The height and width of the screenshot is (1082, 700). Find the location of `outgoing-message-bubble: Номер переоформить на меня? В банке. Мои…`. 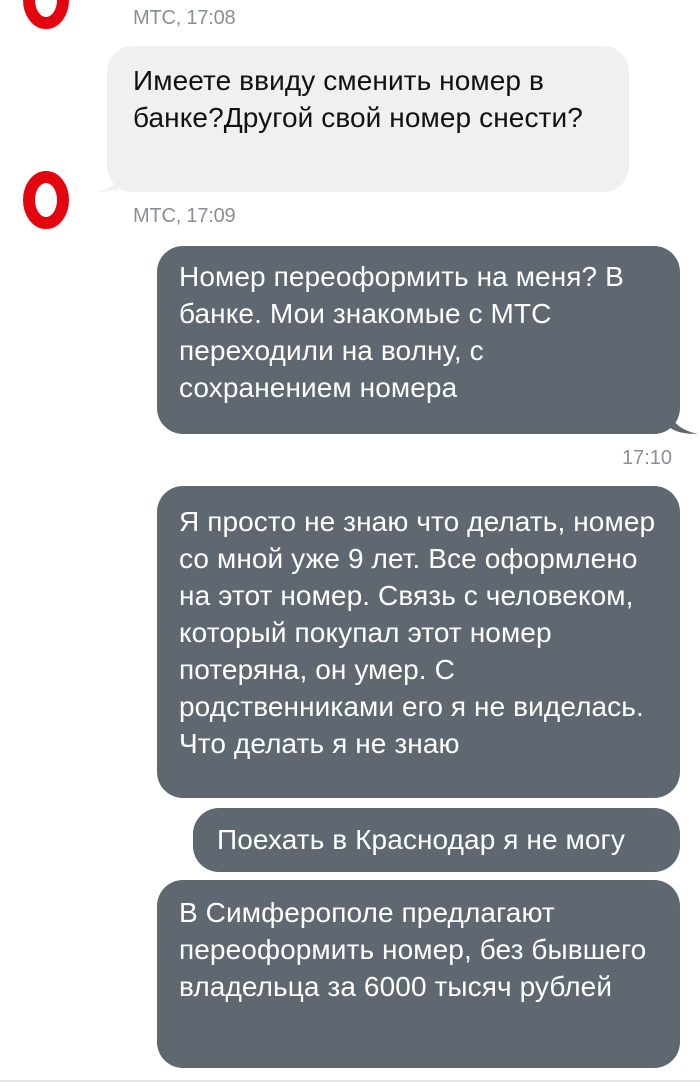

outgoing-message-bubble: Номер переоформить на меня? В банке. Мои… is located at coordinates (418, 340).